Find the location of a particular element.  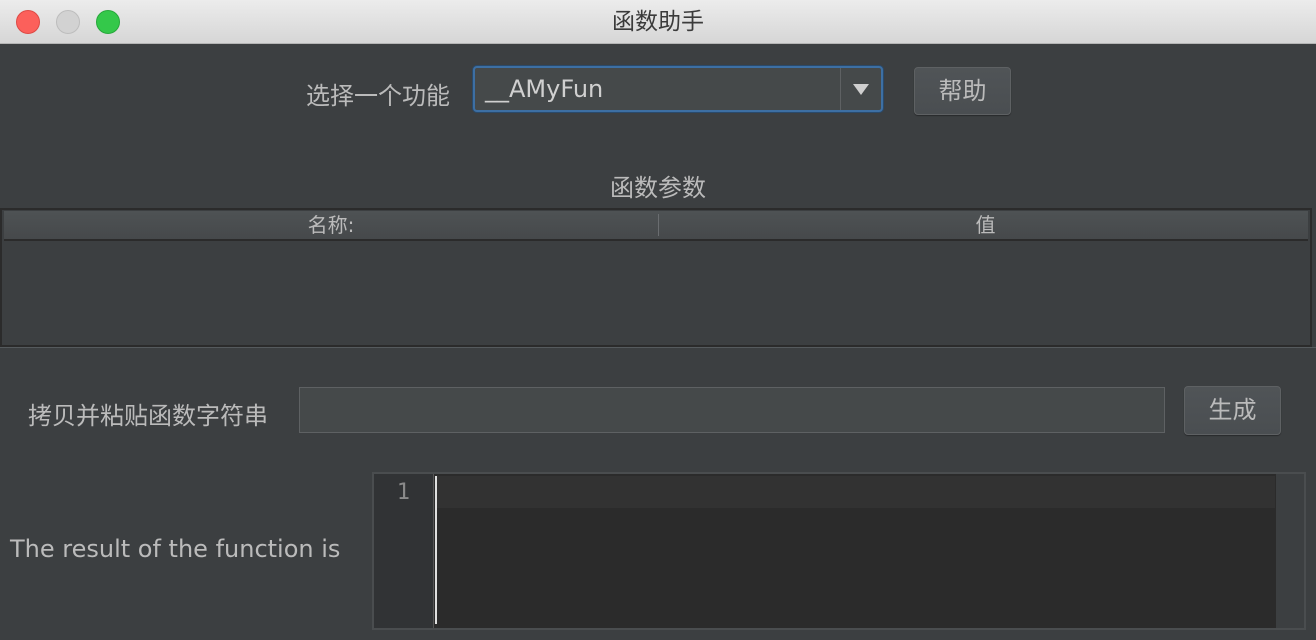

text-caret is located at coordinates (436, 550).